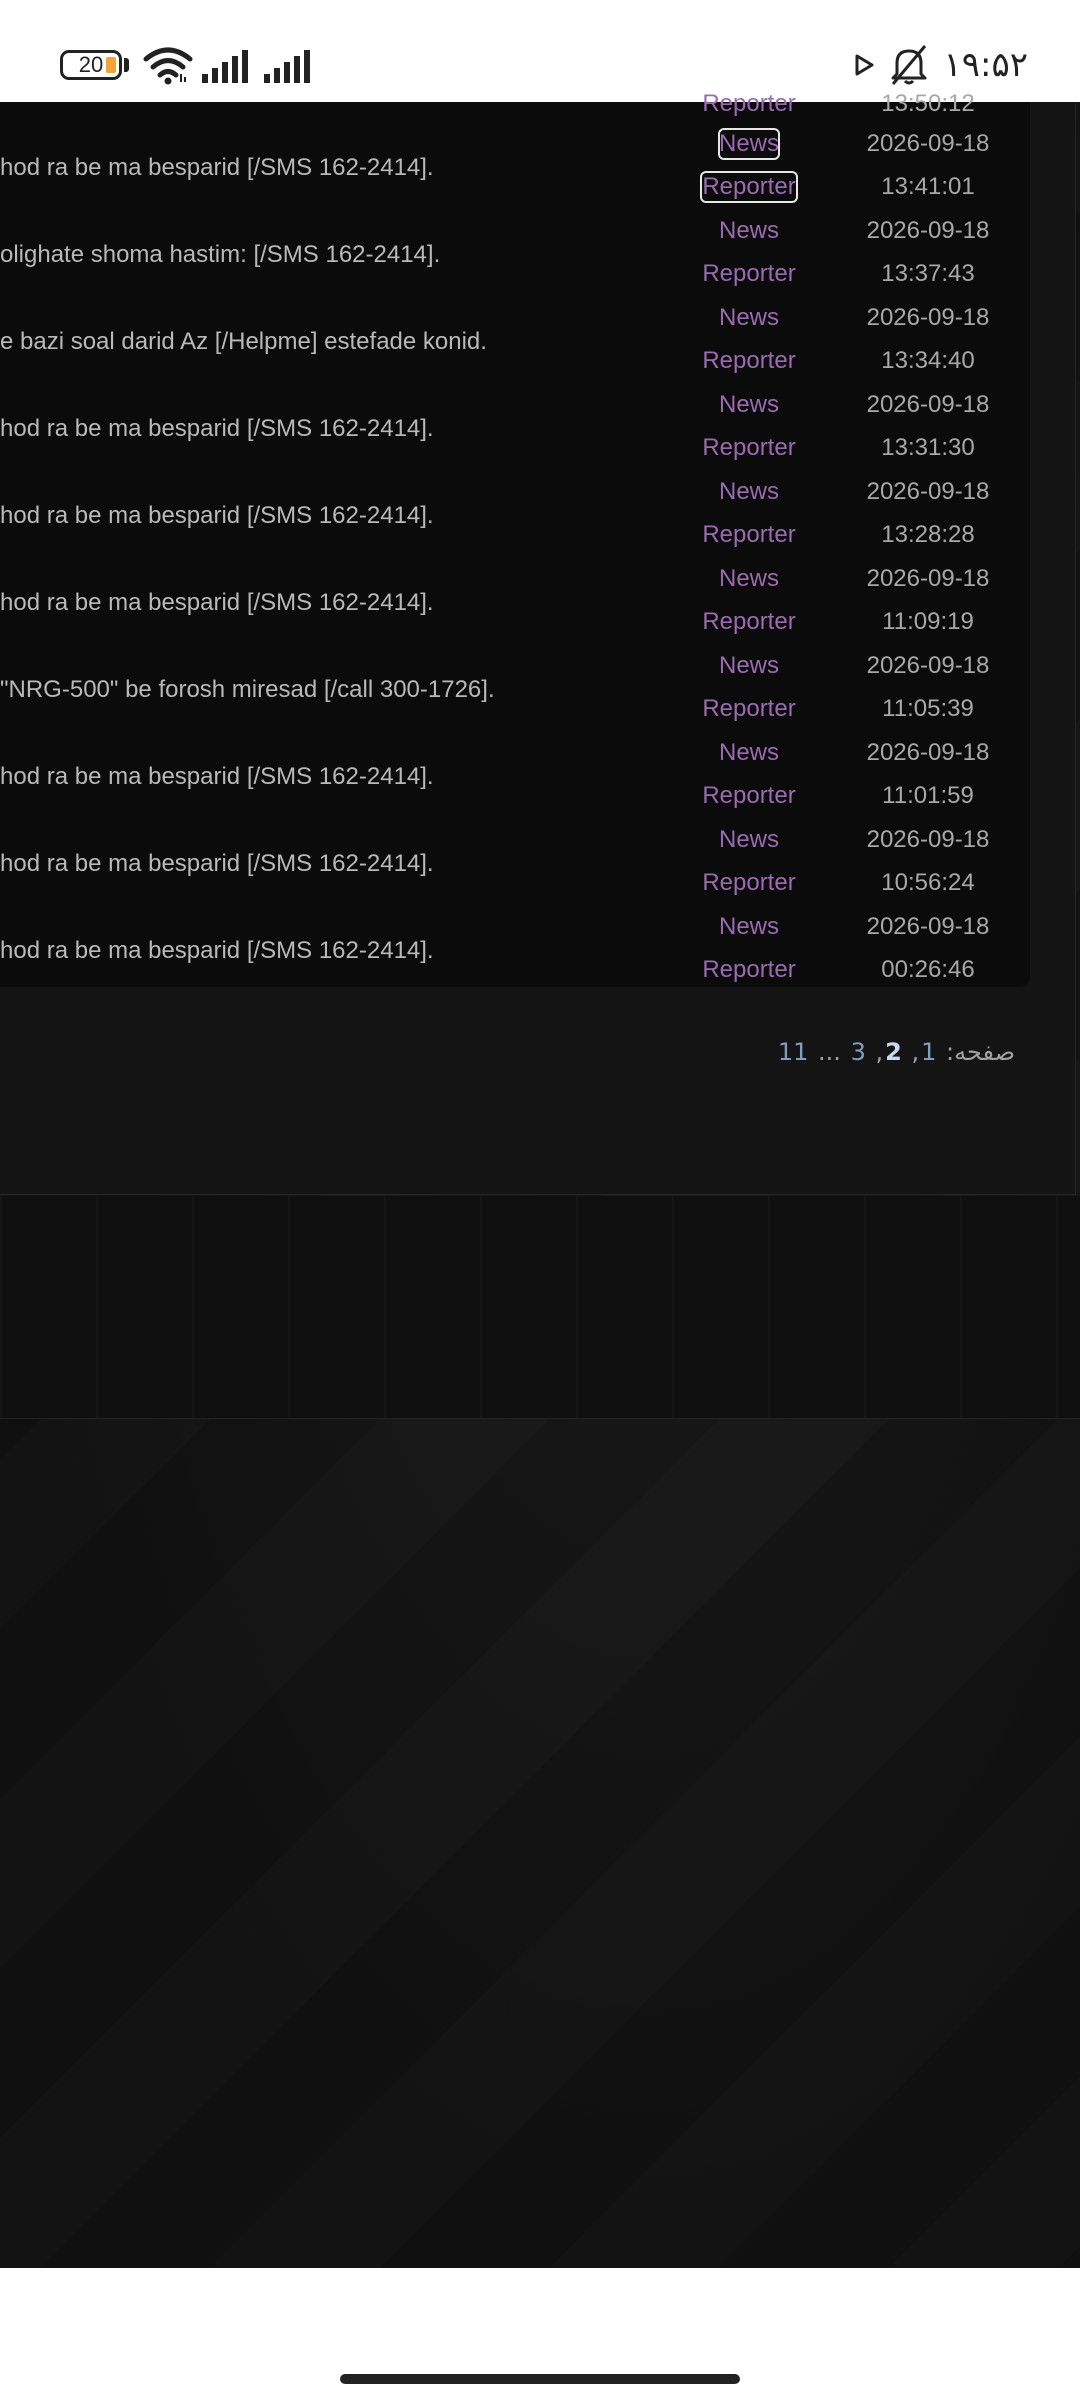 The height and width of the screenshot is (2400, 1080). I want to click on footer-band, so click(540, 1307).